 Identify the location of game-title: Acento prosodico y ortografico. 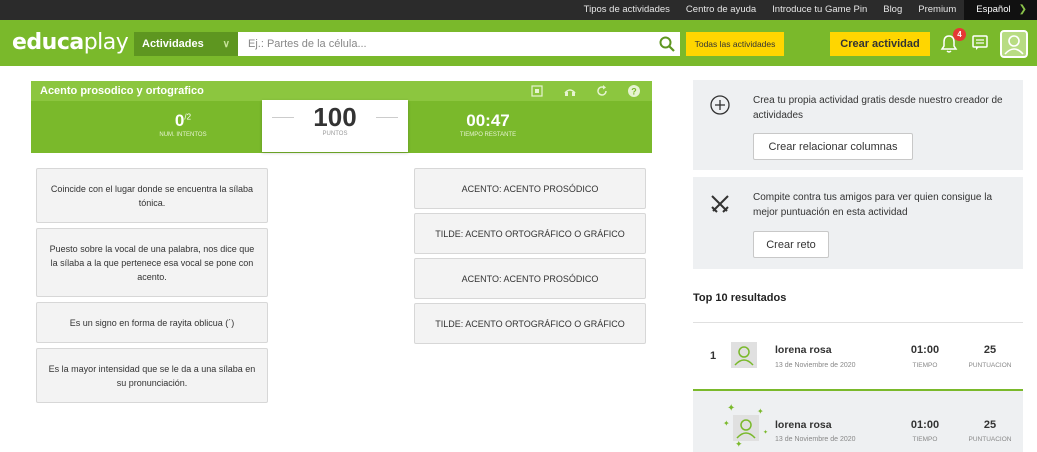
(122, 91).